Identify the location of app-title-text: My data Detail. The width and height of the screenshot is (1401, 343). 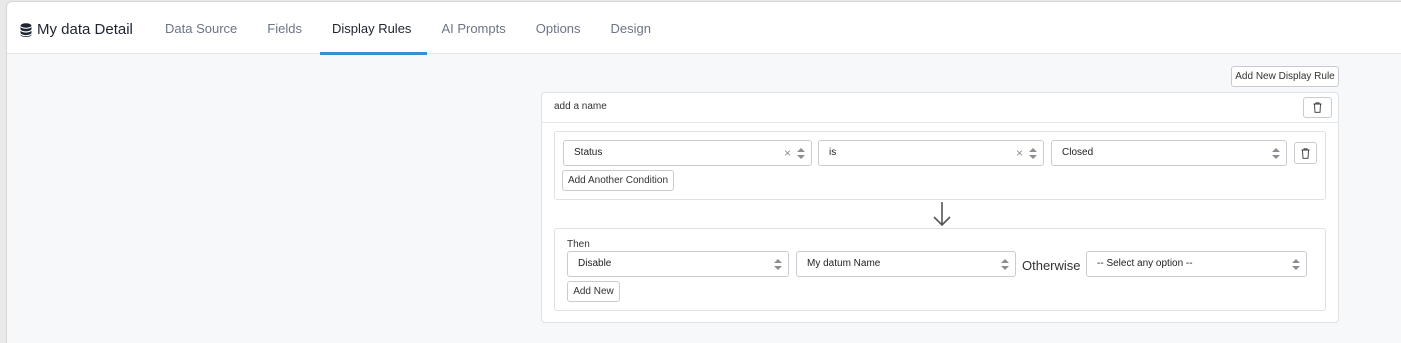
(85, 29).